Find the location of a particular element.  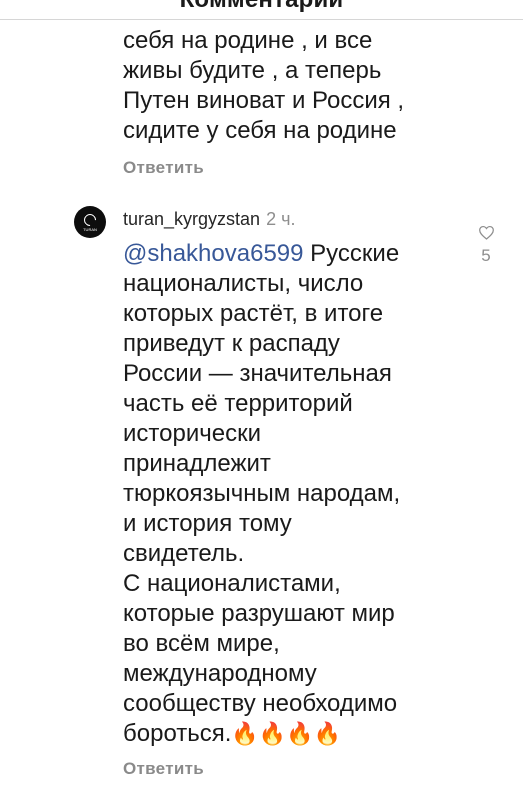

comment-reply-button: Ответить is located at coordinates (293, 769).